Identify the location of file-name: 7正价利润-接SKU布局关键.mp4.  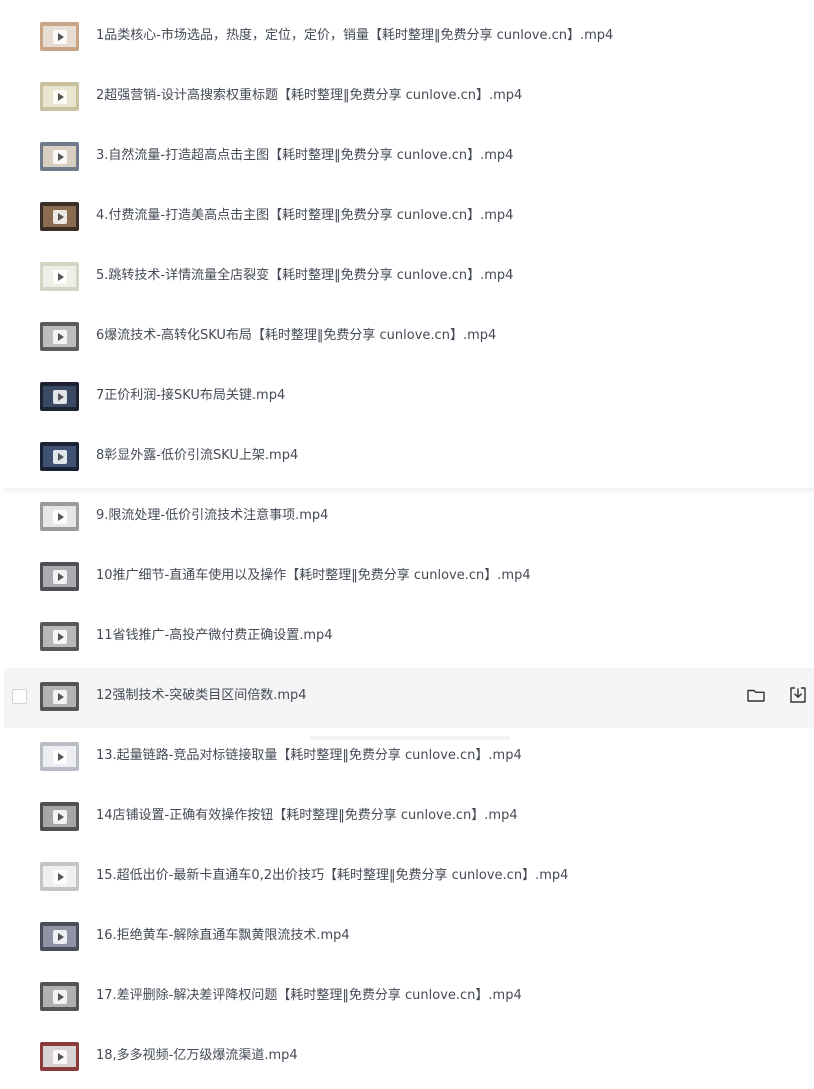
(190, 396).